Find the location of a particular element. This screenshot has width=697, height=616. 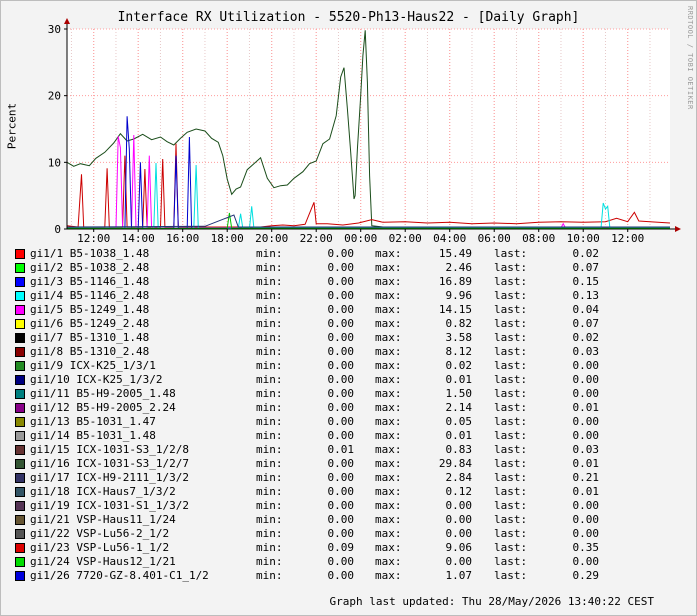

last-value: 0.15 is located at coordinates (586, 281).